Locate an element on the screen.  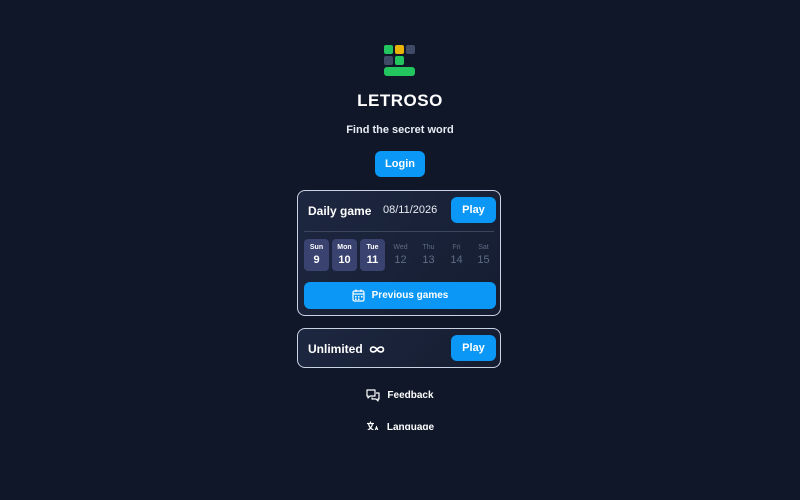
letroso-logo-icon is located at coordinates (400, 61).